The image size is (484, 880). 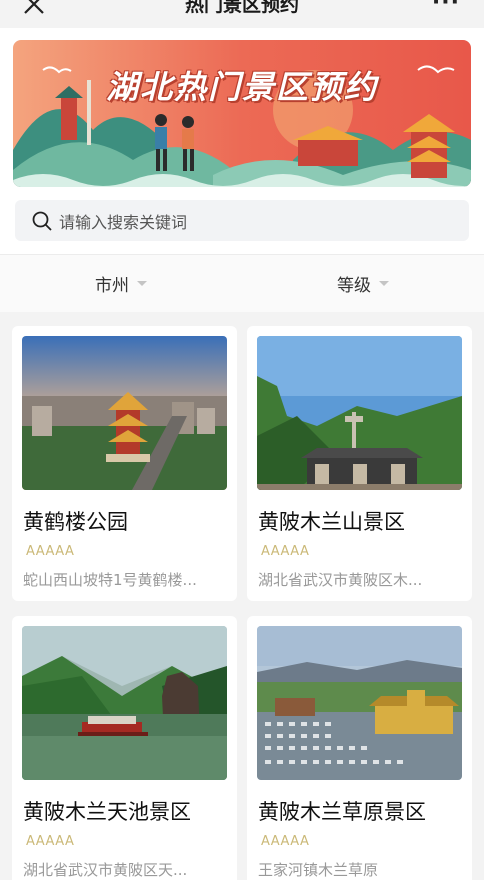 What do you see at coordinates (331, 522) in the screenshot?
I see `spot-name: 黄陂木兰山景区` at bounding box center [331, 522].